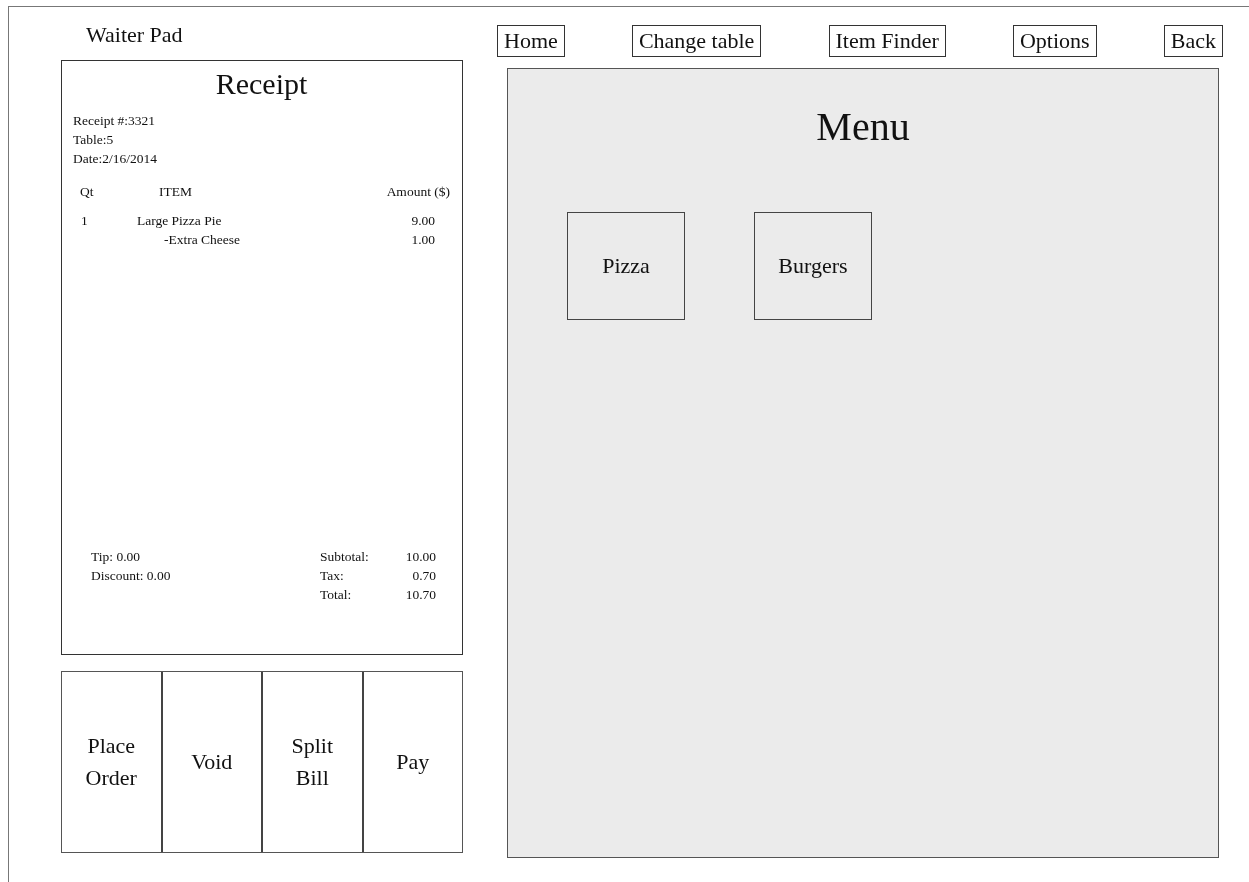  I want to click on nav-button: Options, so click(1054, 41).